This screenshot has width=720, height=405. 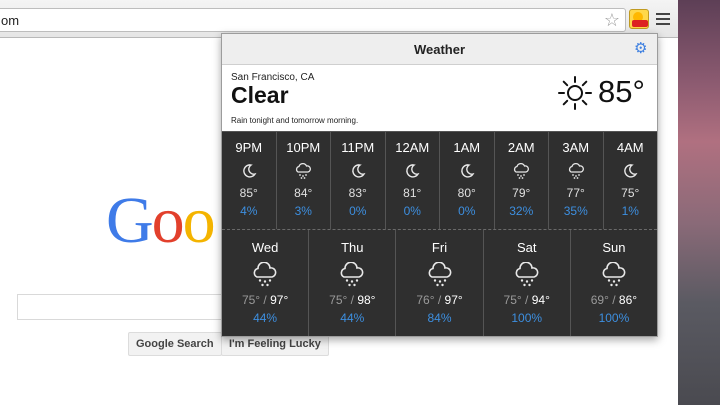 What do you see at coordinates (303, 193) in the screenshot?
I see `hour-temperature: 84°` at bounding box center [303, 193].